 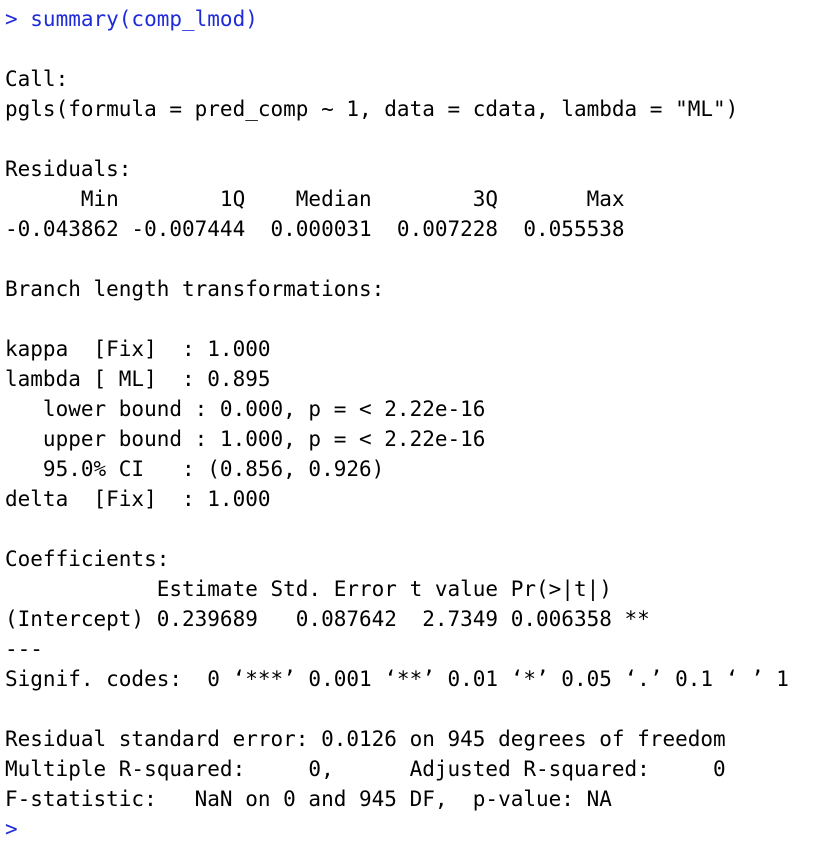 I want to click on lower-bound-line: lower bound : 0.000, p = < 2.22e-16, so click(x=245, y=409).